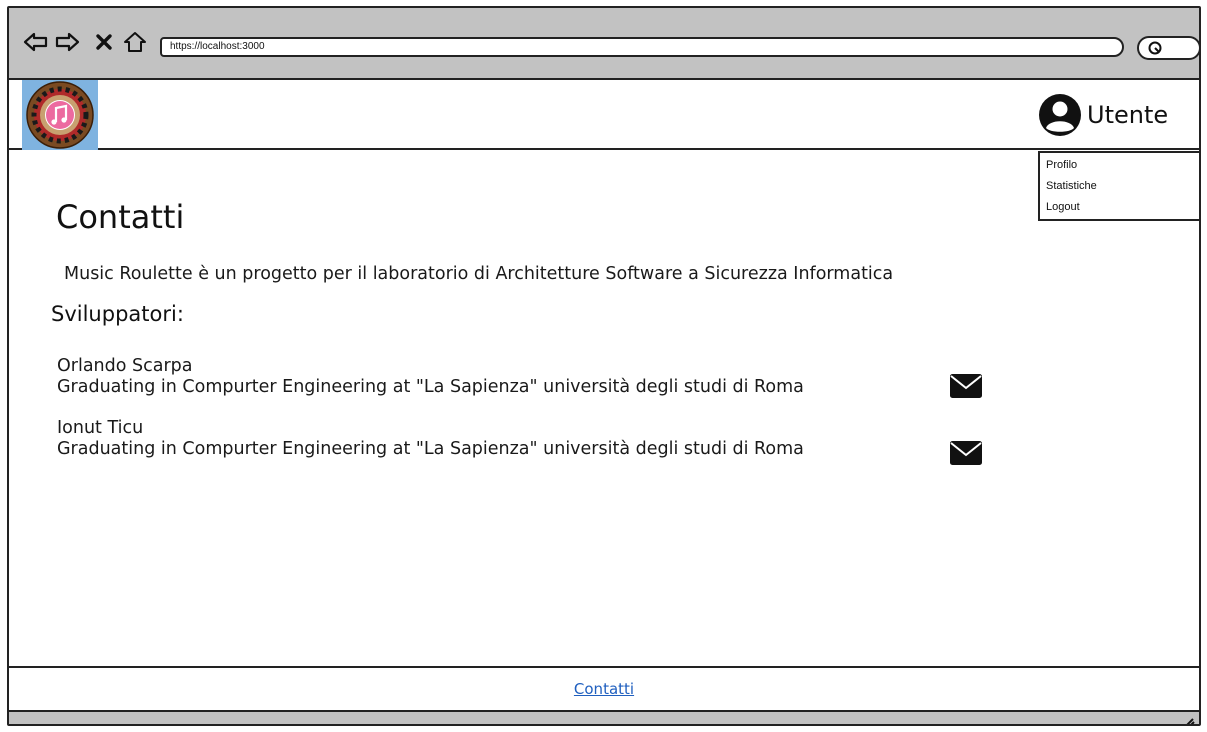 Image resolution: width=1207 pixels, height=732 pixels. I want to click on app-header: Utente, so click(604, 115).